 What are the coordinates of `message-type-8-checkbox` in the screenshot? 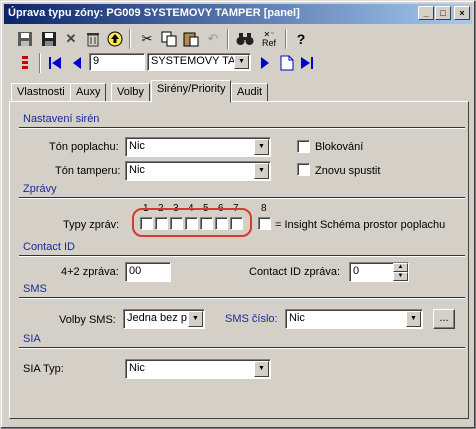 It's located at (264, 223).